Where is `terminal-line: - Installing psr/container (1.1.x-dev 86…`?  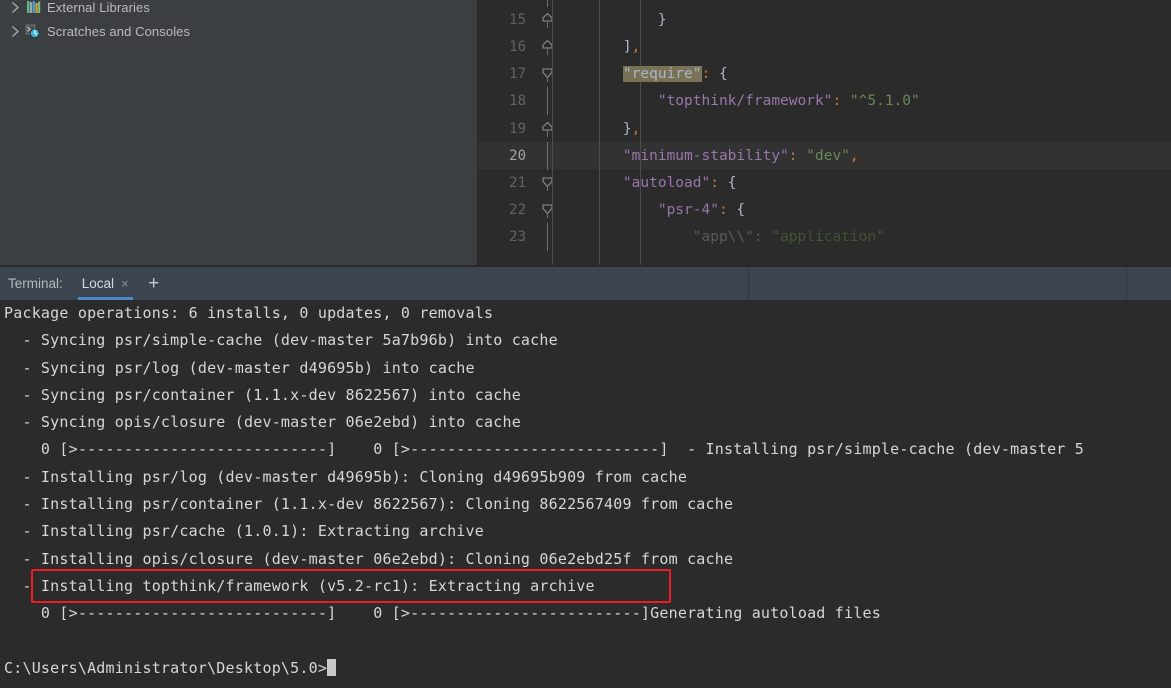
terminal-line: - Installing psr/container (1.1.x-dev 86… is located at coordinates (369, 504).